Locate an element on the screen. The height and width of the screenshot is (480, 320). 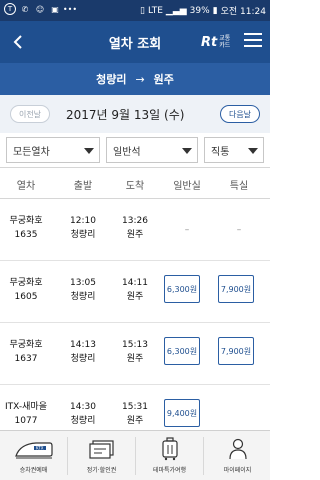
train-type-value: 모든열차 is located at coordinates (31, 152).